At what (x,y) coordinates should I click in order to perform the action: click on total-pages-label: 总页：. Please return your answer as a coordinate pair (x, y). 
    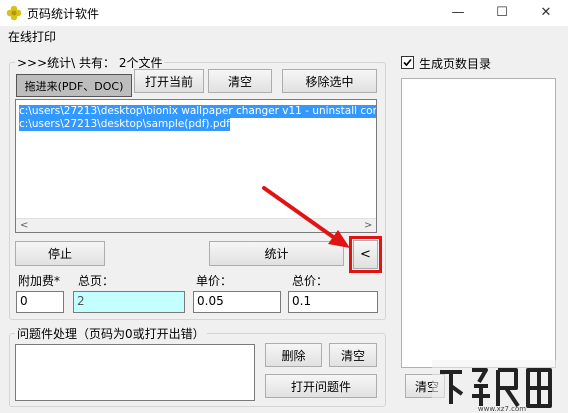
    Looking at the image, I should click on (96, 281).